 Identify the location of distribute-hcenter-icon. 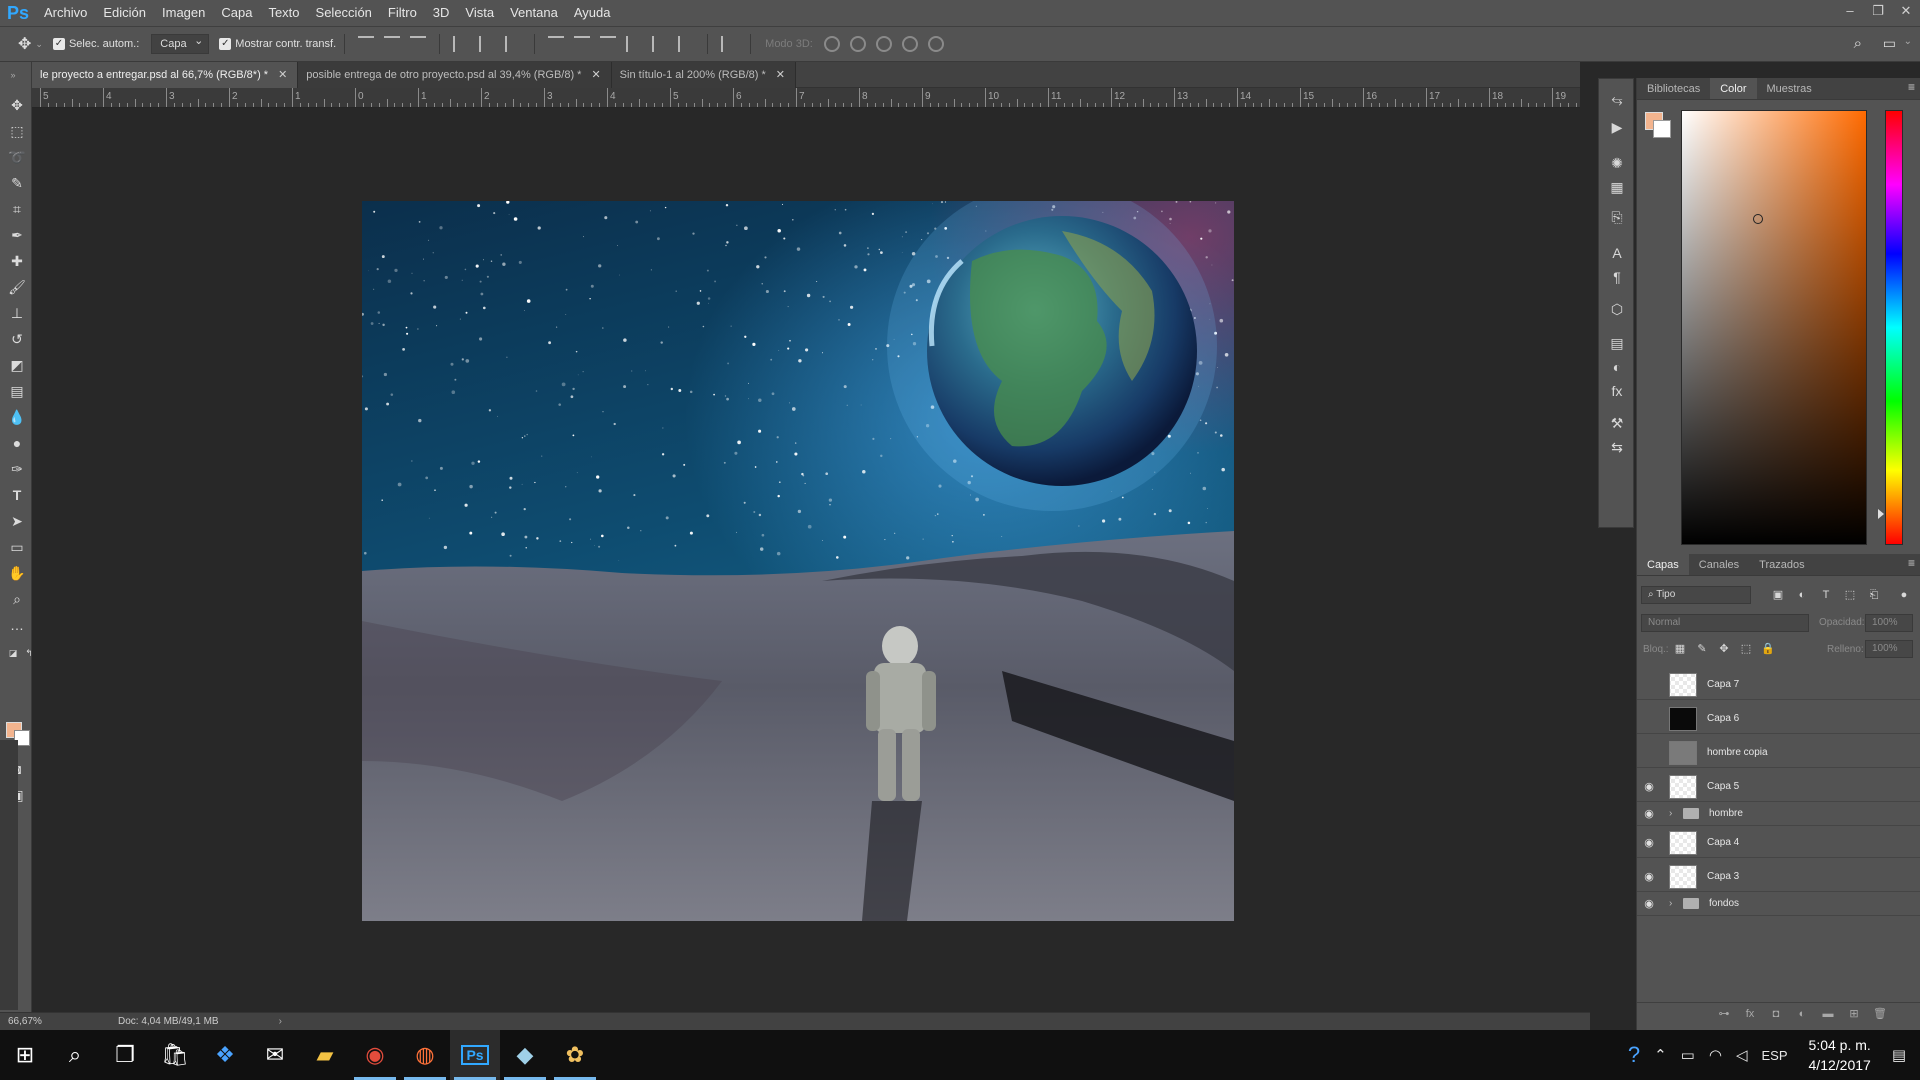
(660, 44).